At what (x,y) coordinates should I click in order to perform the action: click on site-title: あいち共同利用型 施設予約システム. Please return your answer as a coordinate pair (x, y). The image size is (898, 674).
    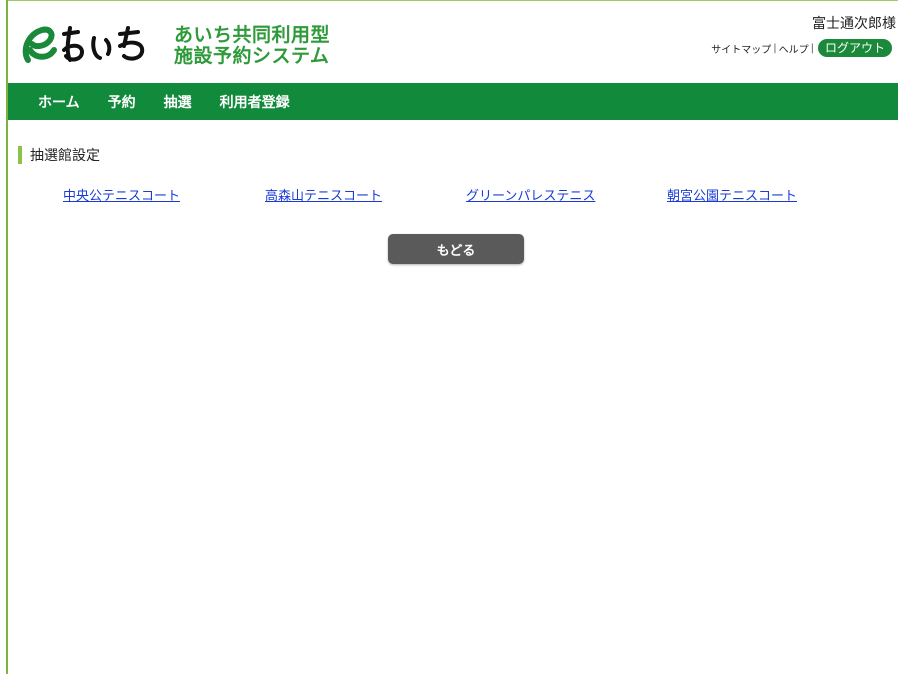
    Looking at the image, I should click on (252, 46).